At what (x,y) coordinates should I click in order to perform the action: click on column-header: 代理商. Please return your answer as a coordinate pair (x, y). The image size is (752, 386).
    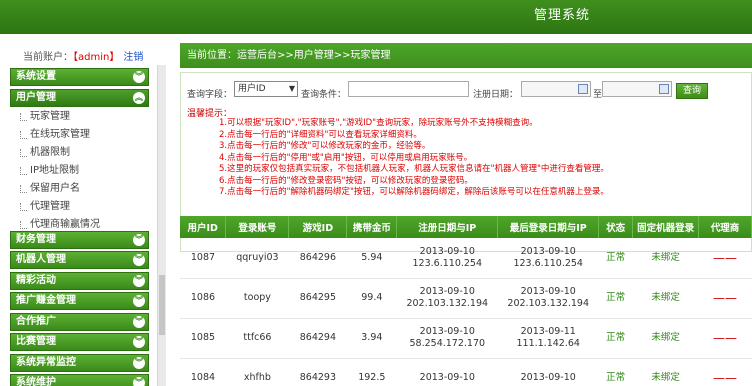
    Looking at the image, I should click on (725, 227).